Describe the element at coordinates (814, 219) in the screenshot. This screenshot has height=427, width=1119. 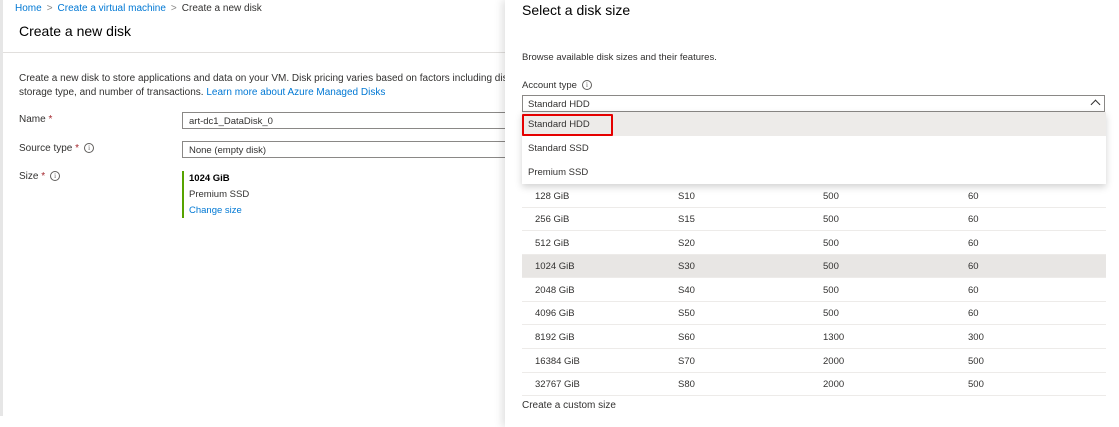
I see `table-row: 256 GiB S15 500 60` at that location.